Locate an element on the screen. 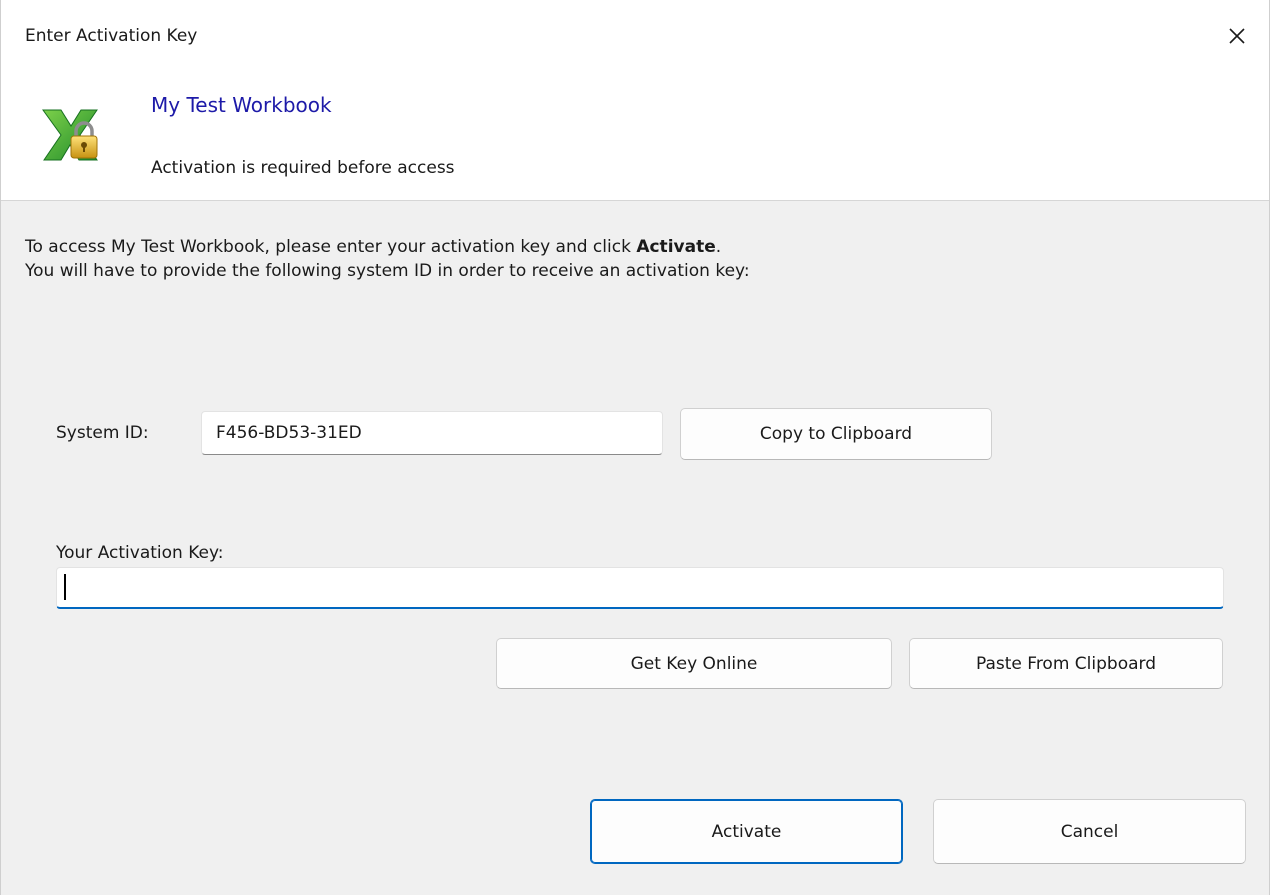 The width and height of the screenshot is (1270, 895). paste-from-clipboard-button: Paste From Clipboard is located at coordinates (1066, 663).